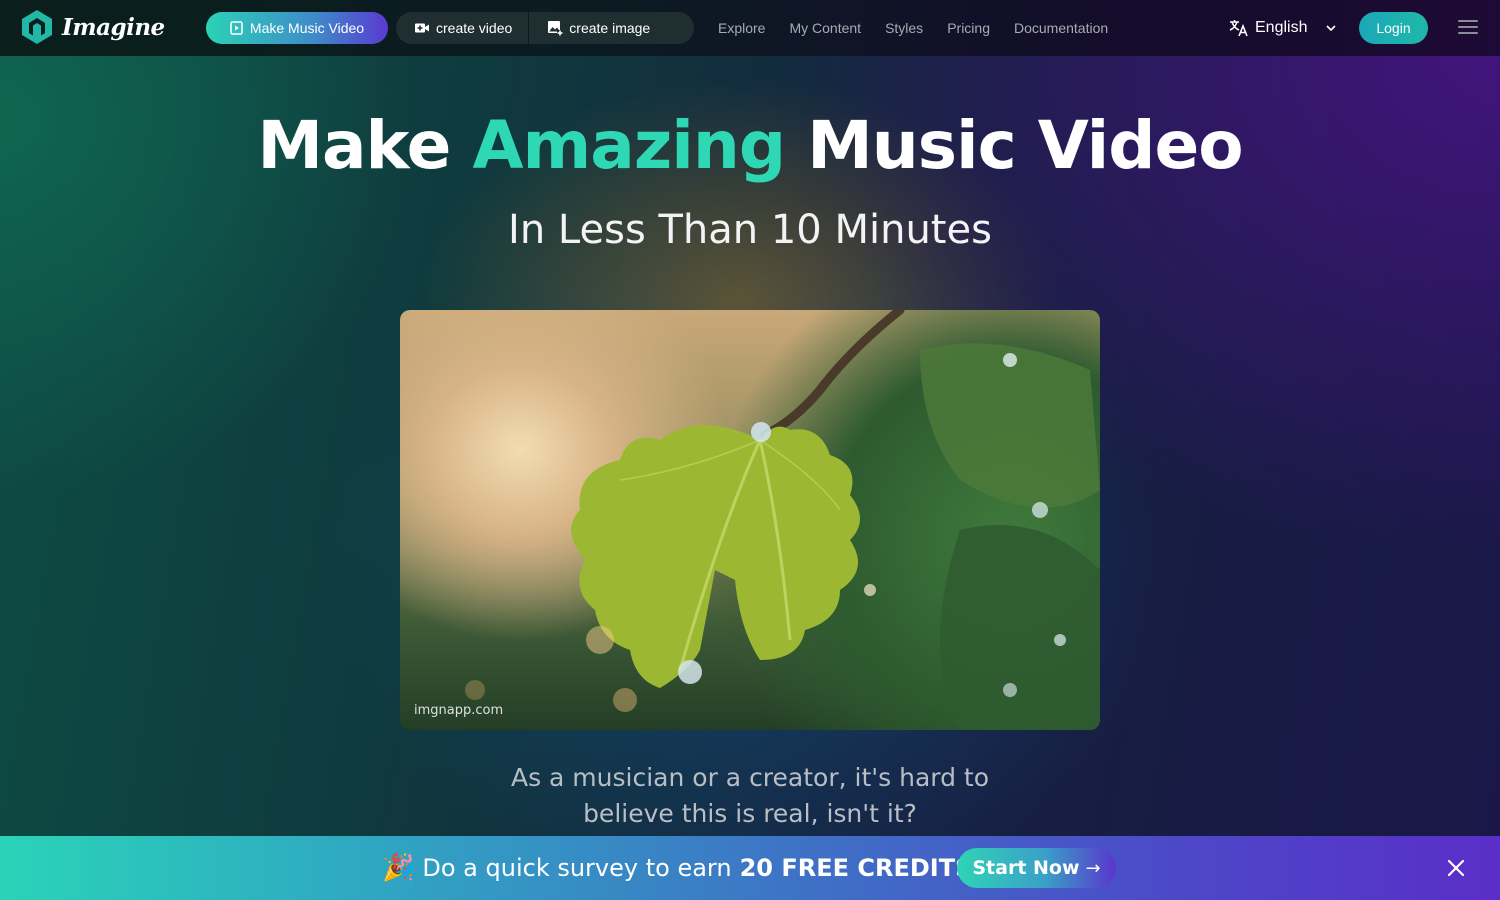 This screenshot has height=900, width=1500. Describe the element at coordinates (236, 28) in the screenshot. I see `video-file-icon` at that location.